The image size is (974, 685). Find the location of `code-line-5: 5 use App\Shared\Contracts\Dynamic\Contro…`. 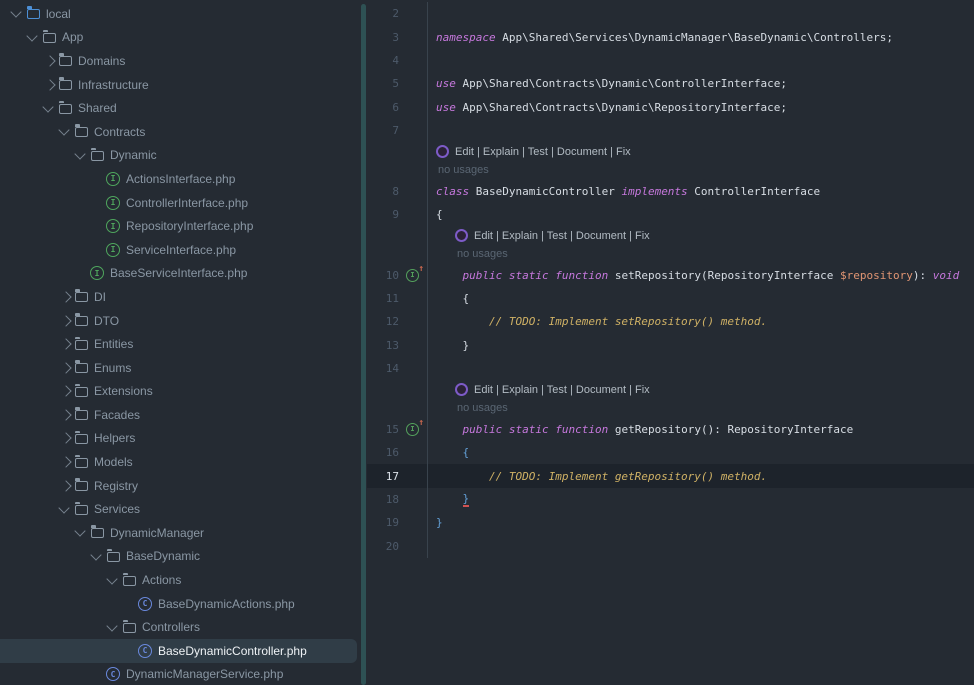

code-line-5: 5 use App\Shared\Contracts\Dynamic\Contro… is located at coordinates (670, 84).